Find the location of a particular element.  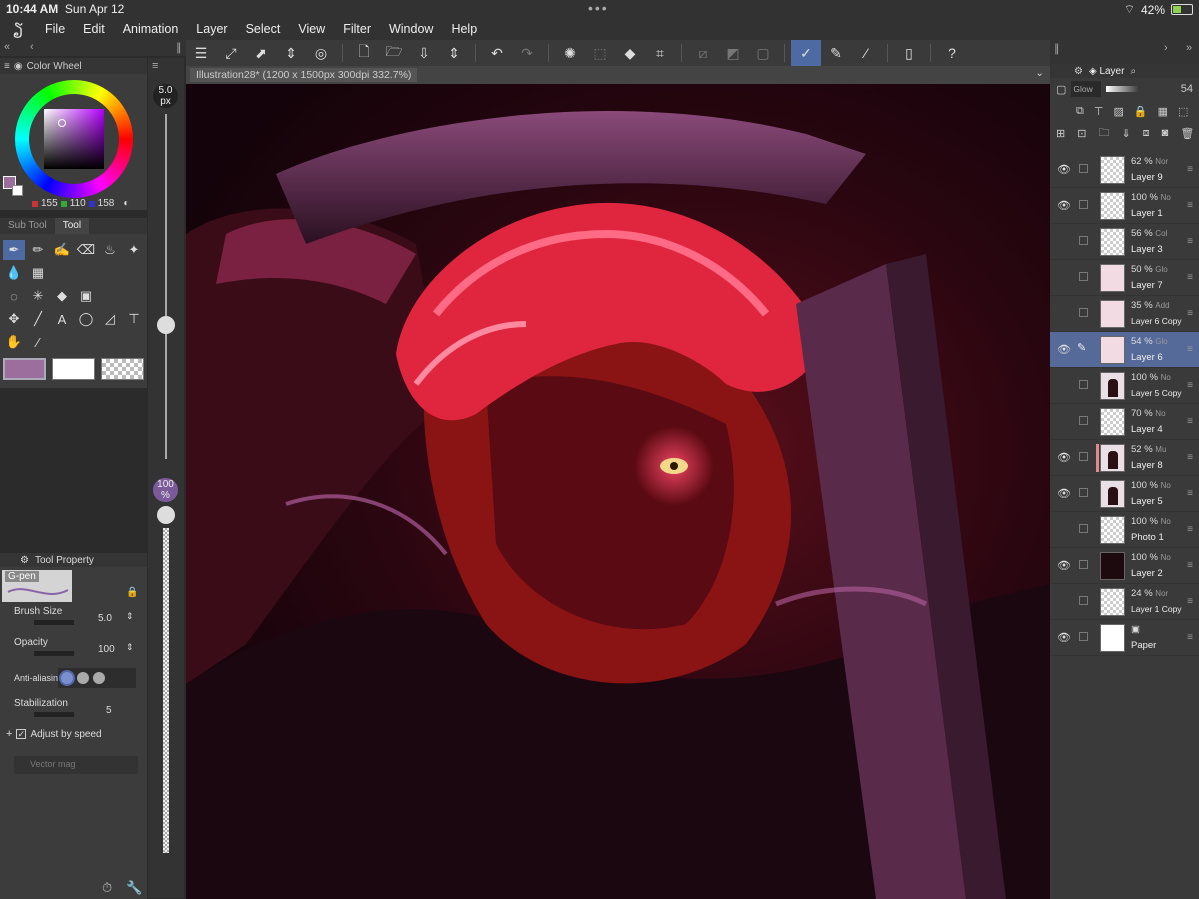

dock-handle-icon: ∥ is located at coordinates (179, 47).